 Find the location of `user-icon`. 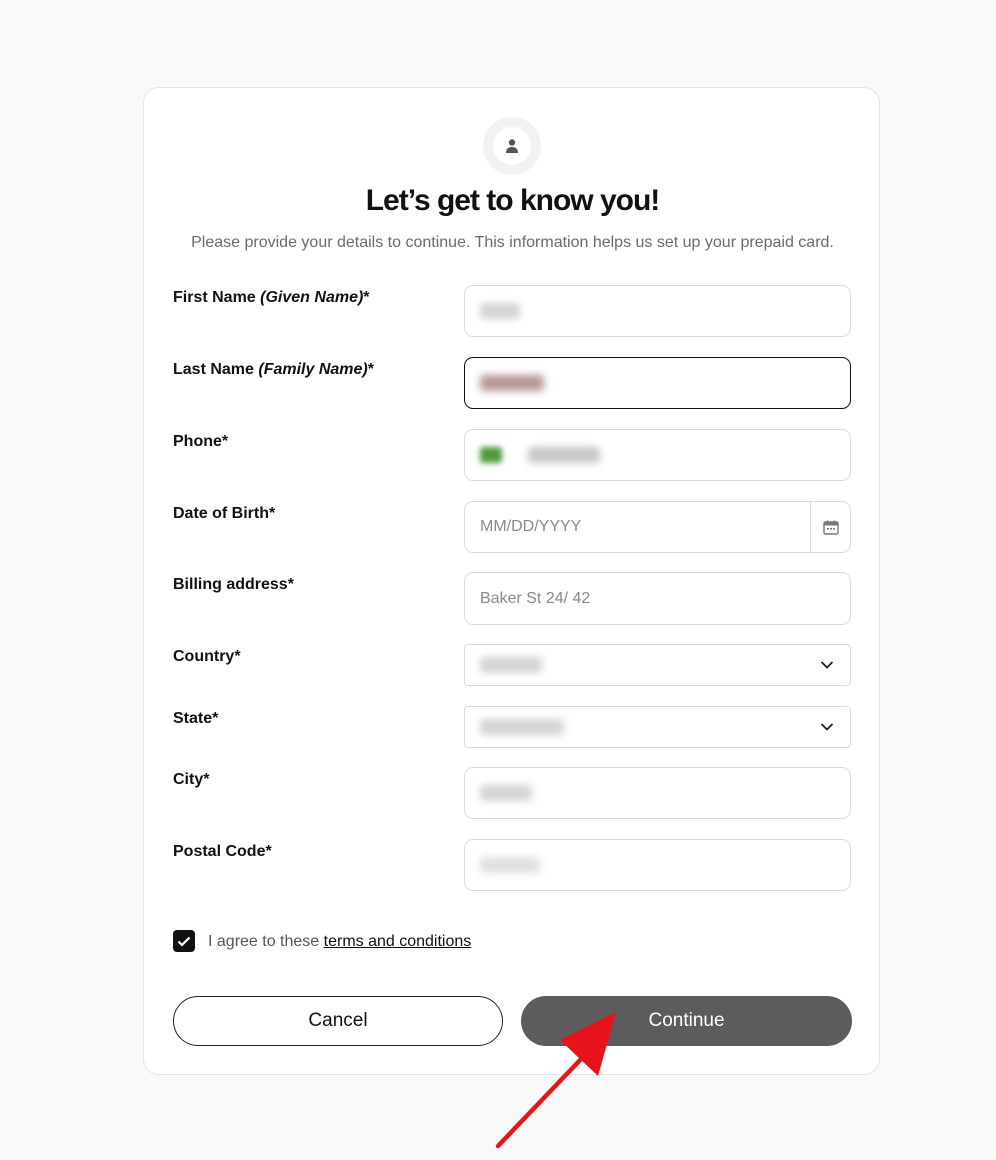

user-icon is located at coordinates (512, 146).